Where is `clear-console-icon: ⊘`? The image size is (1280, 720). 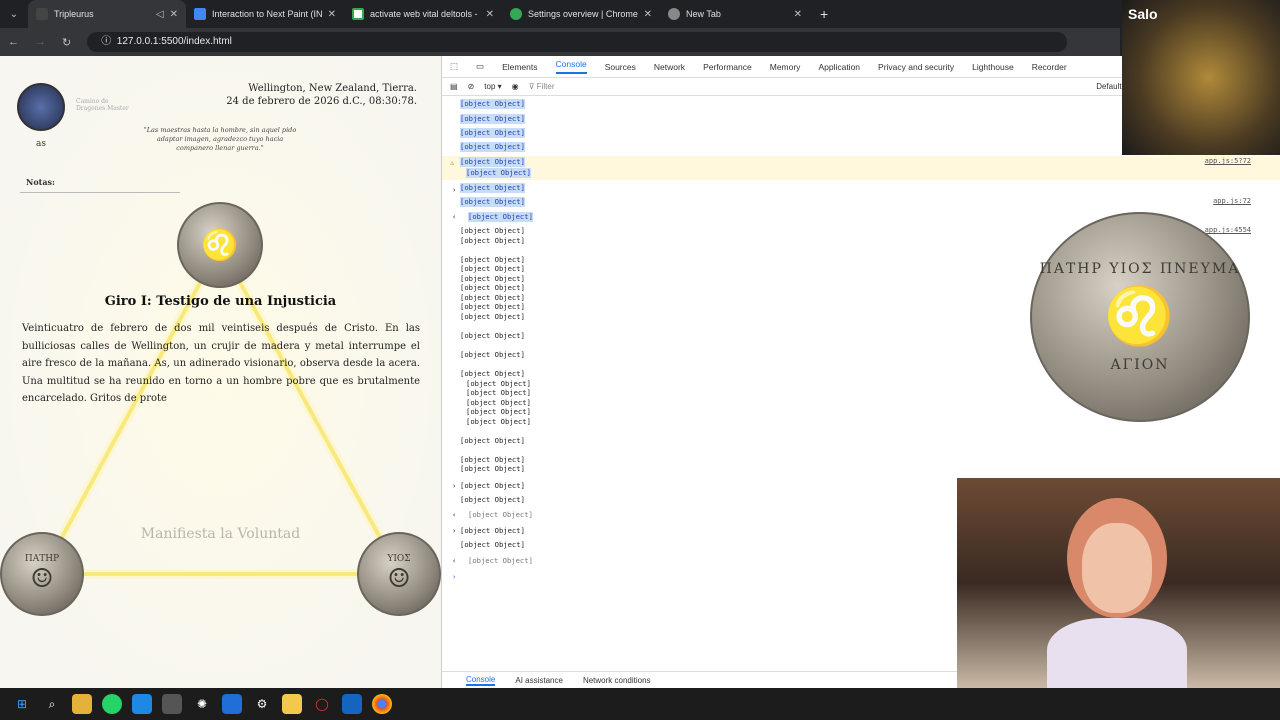
clear-console-icon: ⊘ is located at coordinates (471, 86).